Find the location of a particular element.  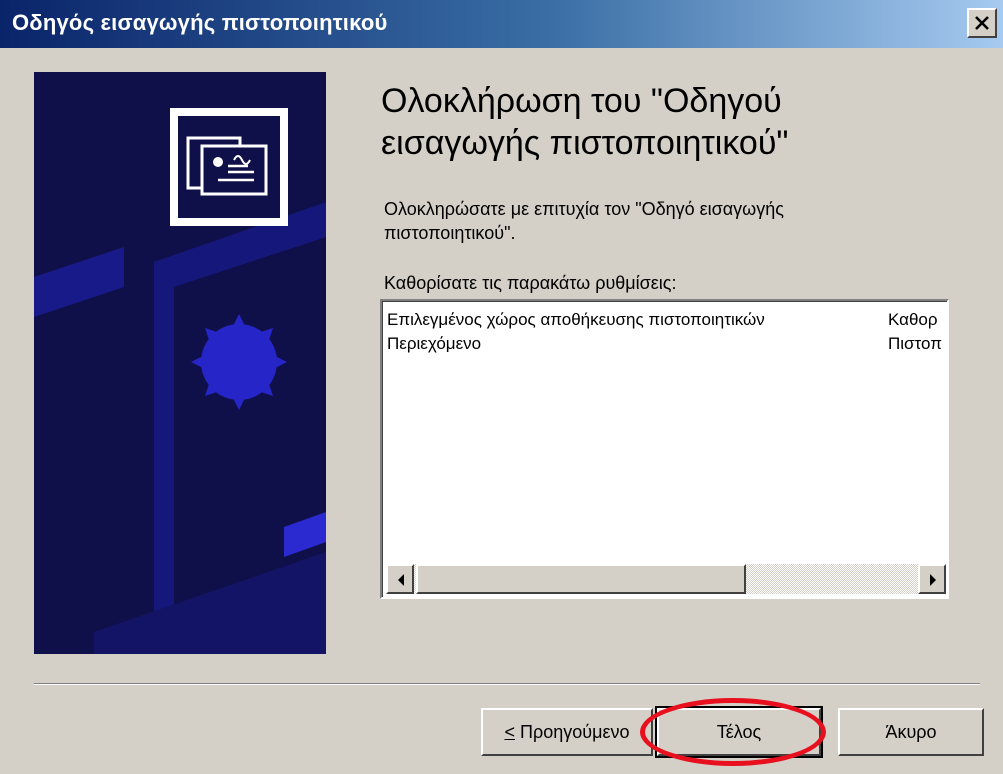

scroll-right-button is located at coordinates (932, 579).